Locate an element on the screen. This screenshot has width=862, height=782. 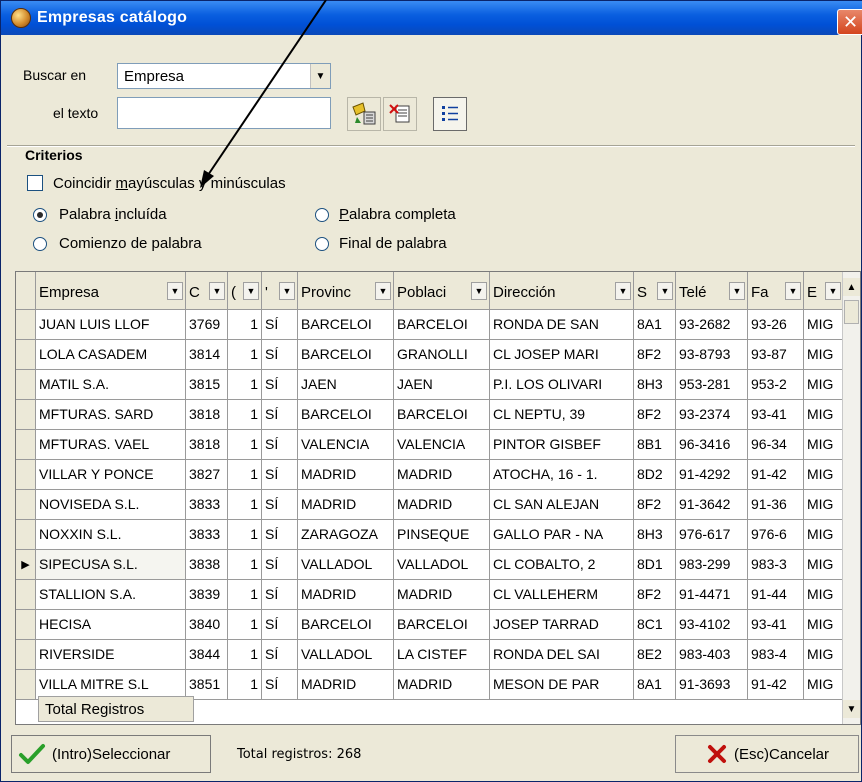
scroll-thumb is located at coordinates (851, 312).